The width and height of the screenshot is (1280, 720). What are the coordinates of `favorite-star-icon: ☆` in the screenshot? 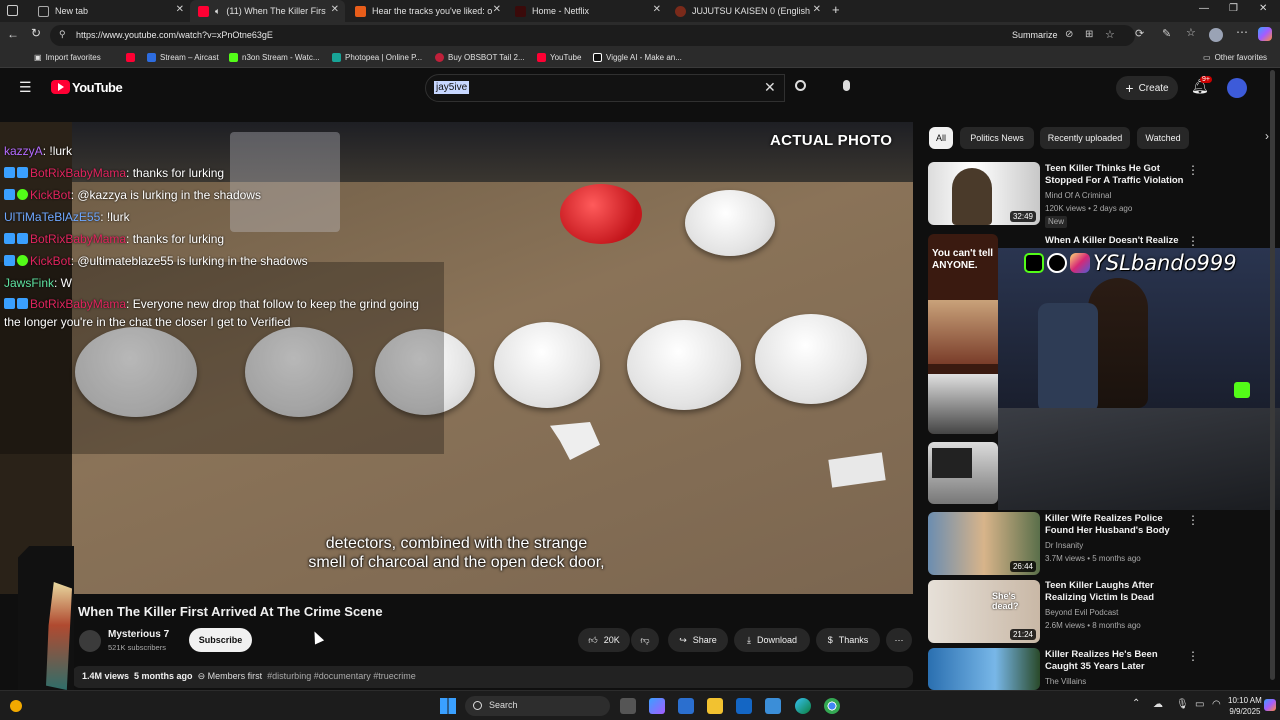 It's located at (1110, 34).